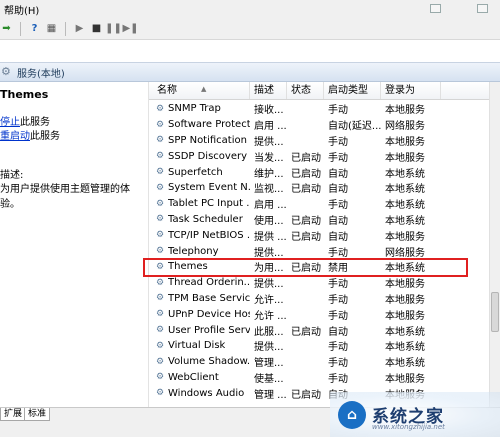 The height and width of the screenshot is (437, 500). I want to click on service-name: Virtual Disk, so click(197, 346).